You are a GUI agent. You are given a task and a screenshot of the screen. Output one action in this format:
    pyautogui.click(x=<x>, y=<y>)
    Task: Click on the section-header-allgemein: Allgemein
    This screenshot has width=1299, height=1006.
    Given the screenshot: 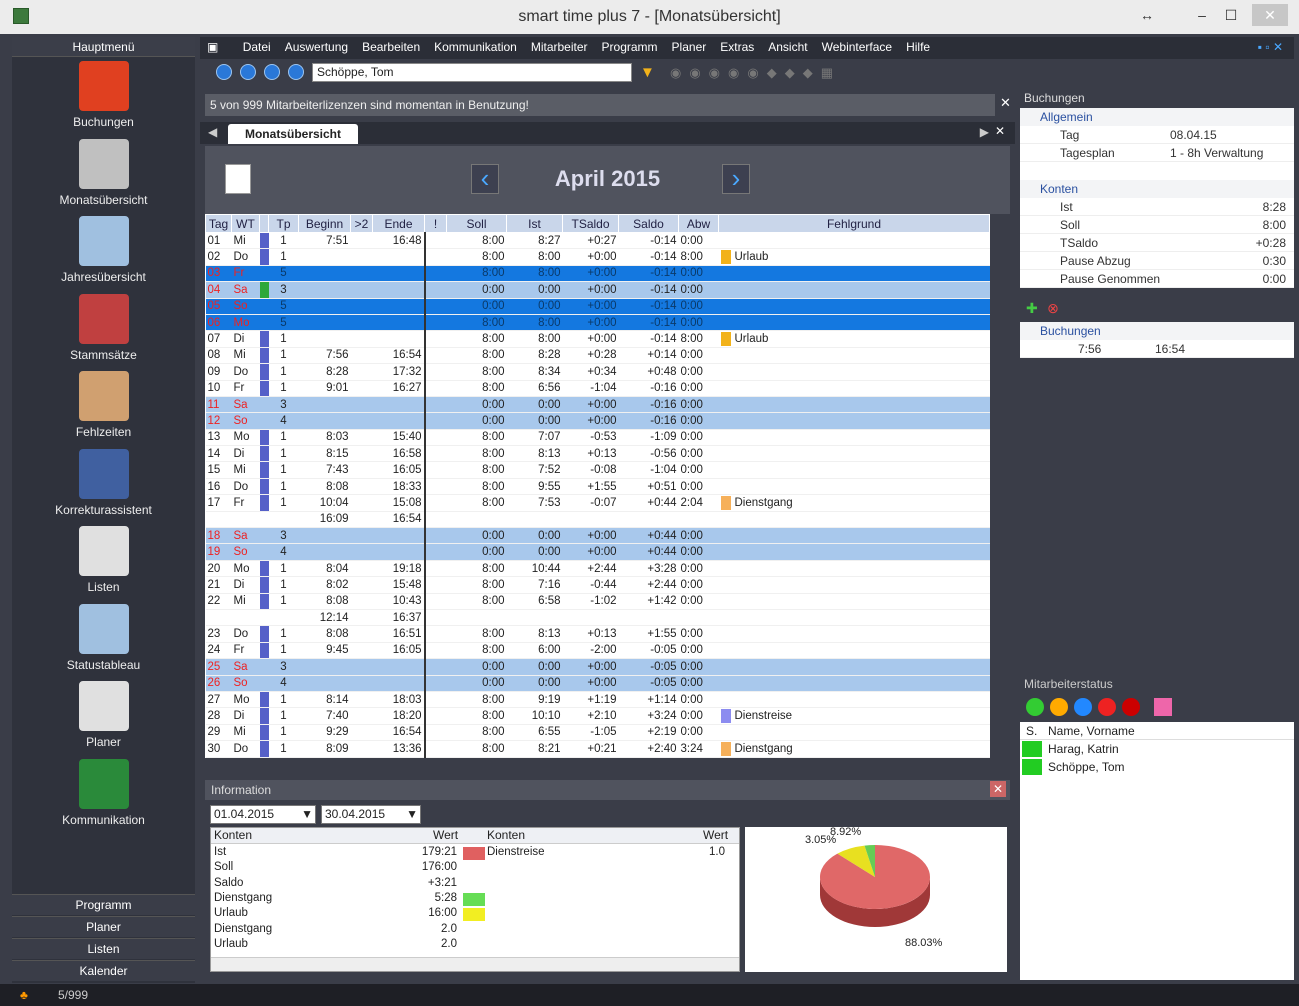 What is the action you would take?
    pyautogui.click(x=1157, y=117)
    